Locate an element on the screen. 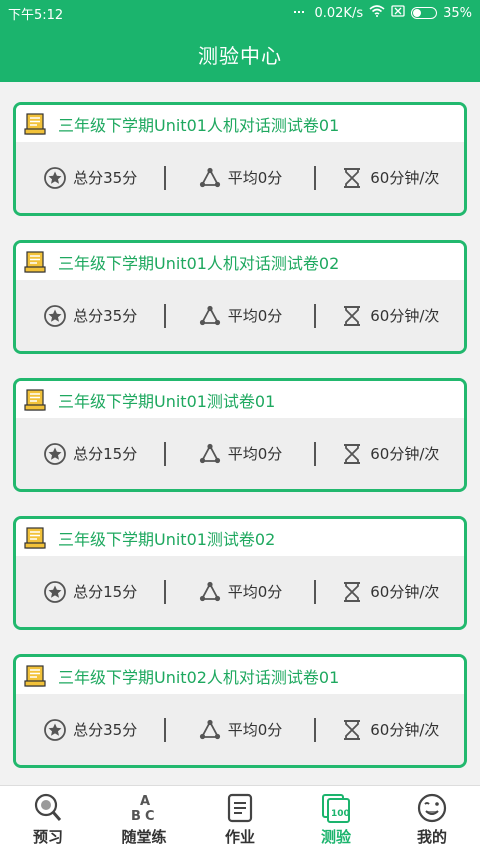 Image resolution: width=480 pixels, height=853 pixels. page-title: 测验中心 is located at coordinates (240, 55).